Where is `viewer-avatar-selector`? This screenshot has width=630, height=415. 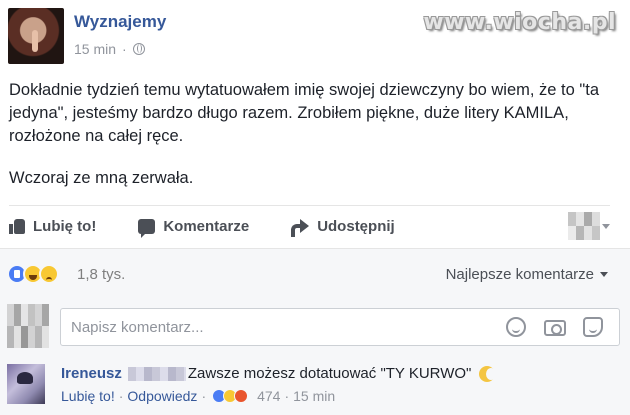
viewer-avatar-selector is located at coordinates (584, 226).